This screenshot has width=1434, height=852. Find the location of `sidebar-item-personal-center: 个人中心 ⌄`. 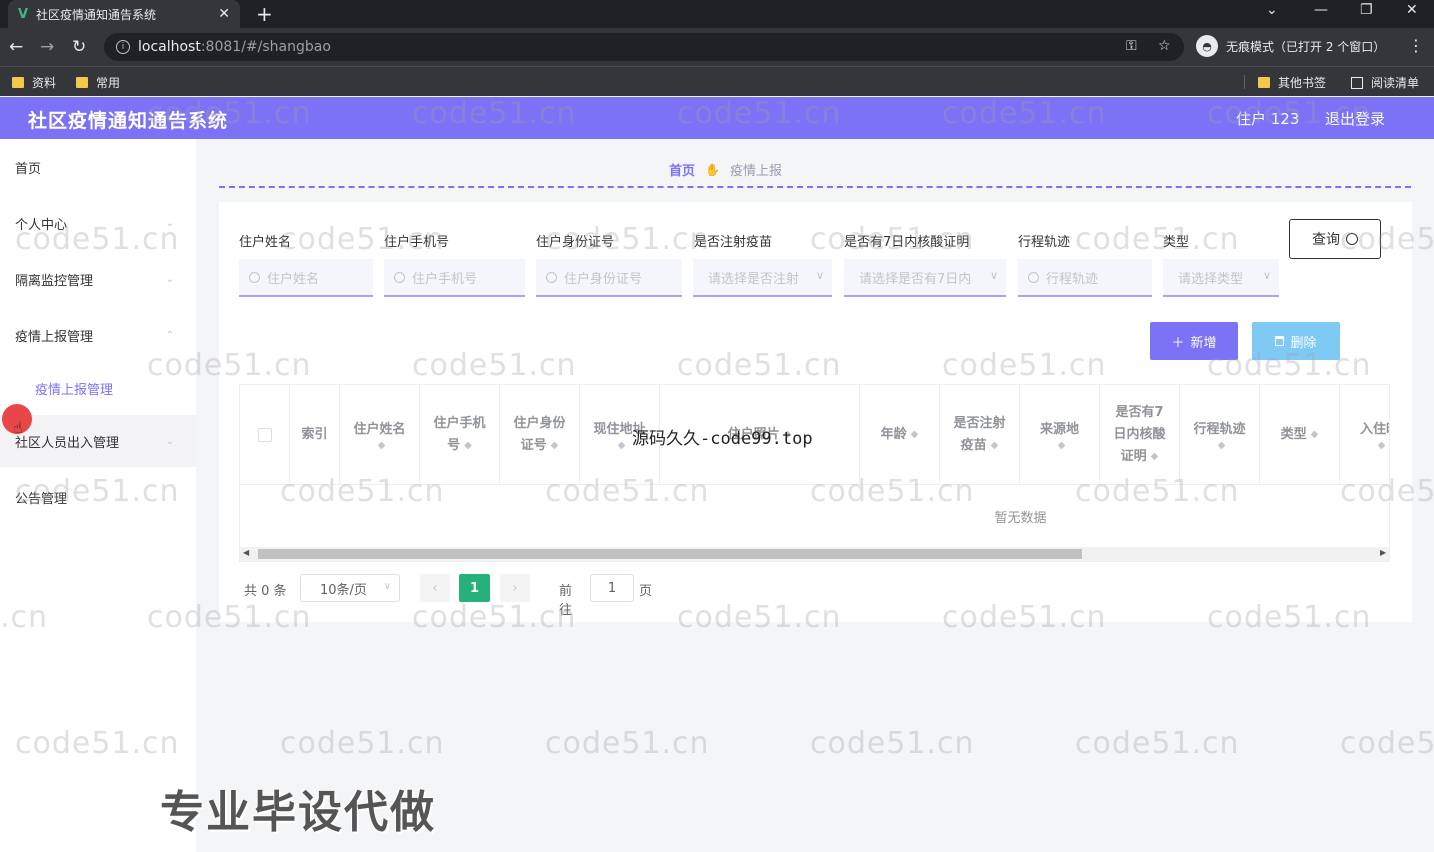

sidebar-item-personal-center: 个人中心 ⌄ is located at coordinates (98, 223).